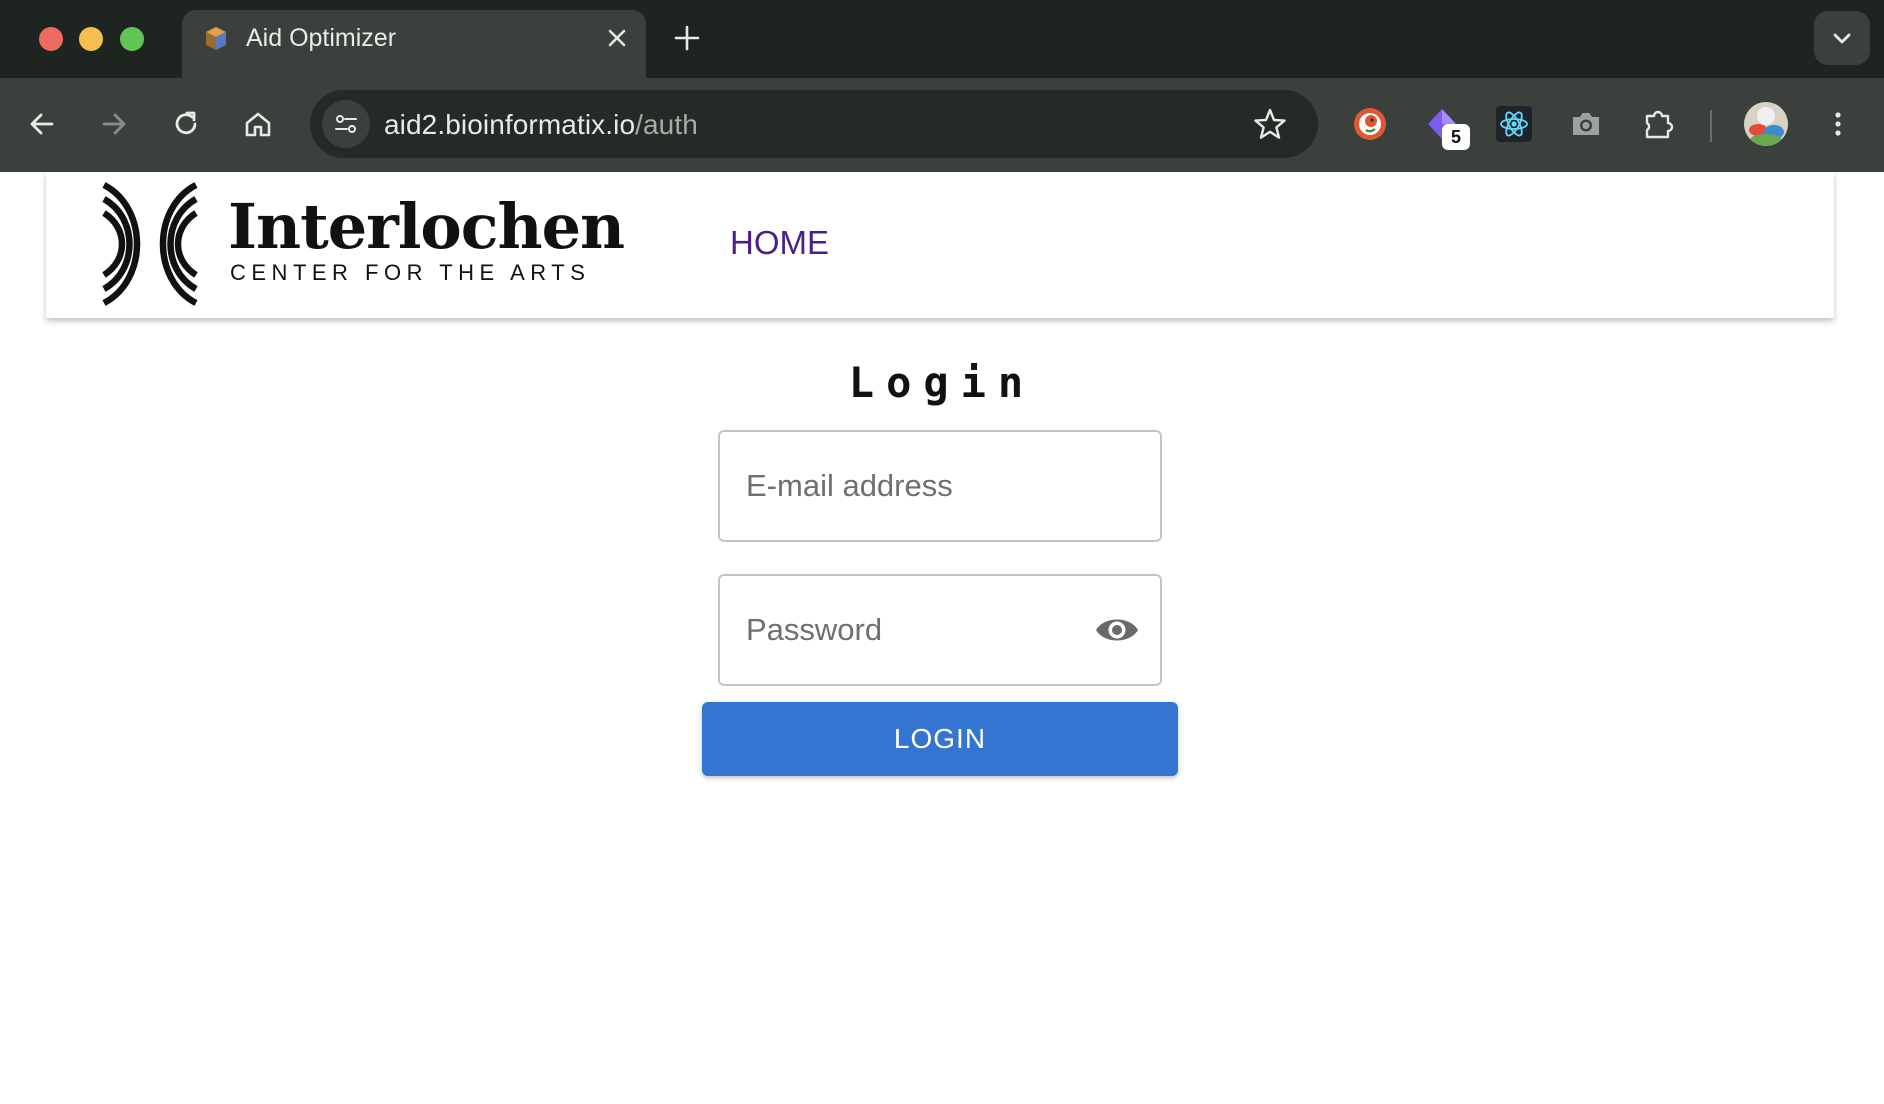 Image resolution: width=1884 pixels, height=1104 pixels. Describe the element at coordinates (687, 38) in the screenshot. I see `new-tab-icon` at that location.